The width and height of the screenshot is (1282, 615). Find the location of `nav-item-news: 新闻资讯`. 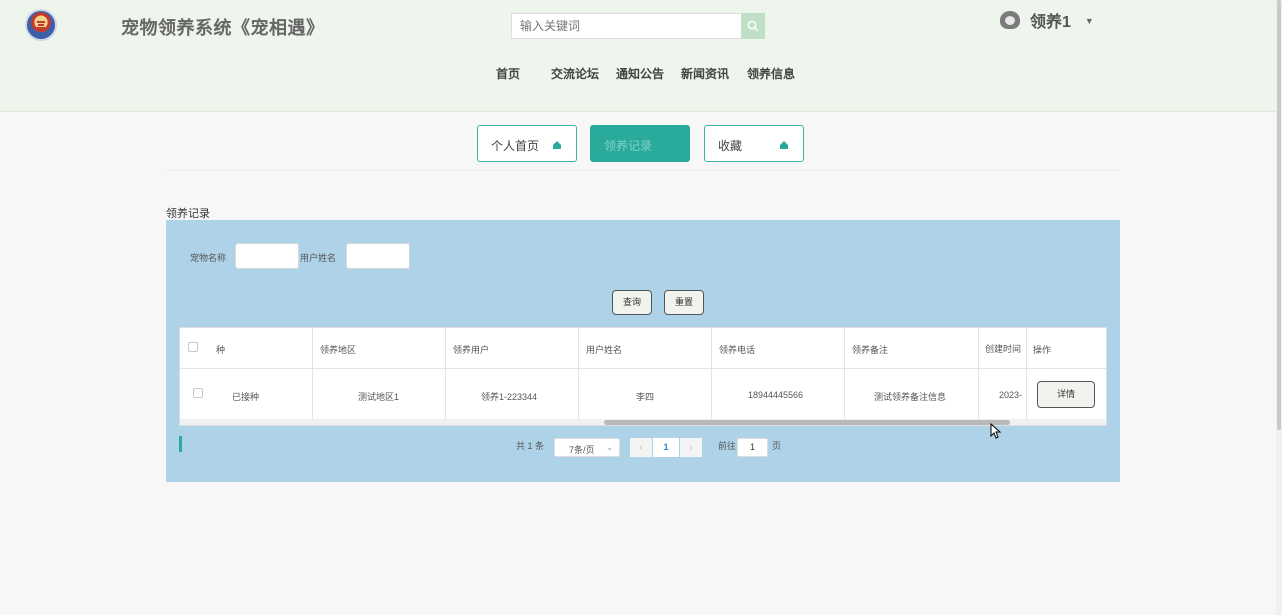

nav-item-news: 新闻资讯 is located at coordinates (705, 73).